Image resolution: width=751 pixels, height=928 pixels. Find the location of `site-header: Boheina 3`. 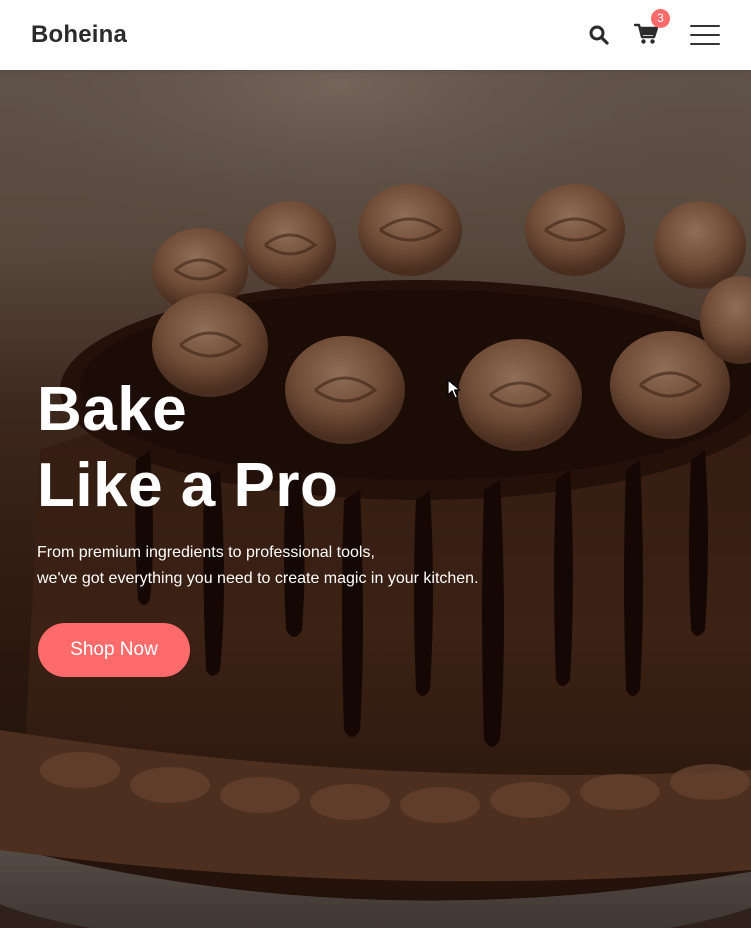

site-header: Boheina 3 is located at coordinates (375, 35).